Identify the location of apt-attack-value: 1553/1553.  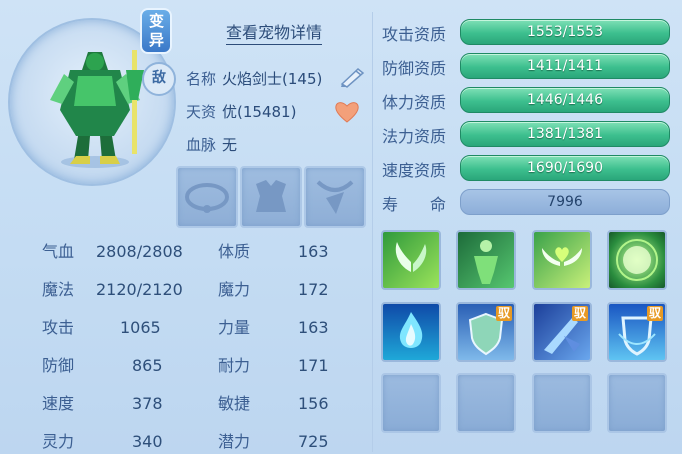
(565, 32).